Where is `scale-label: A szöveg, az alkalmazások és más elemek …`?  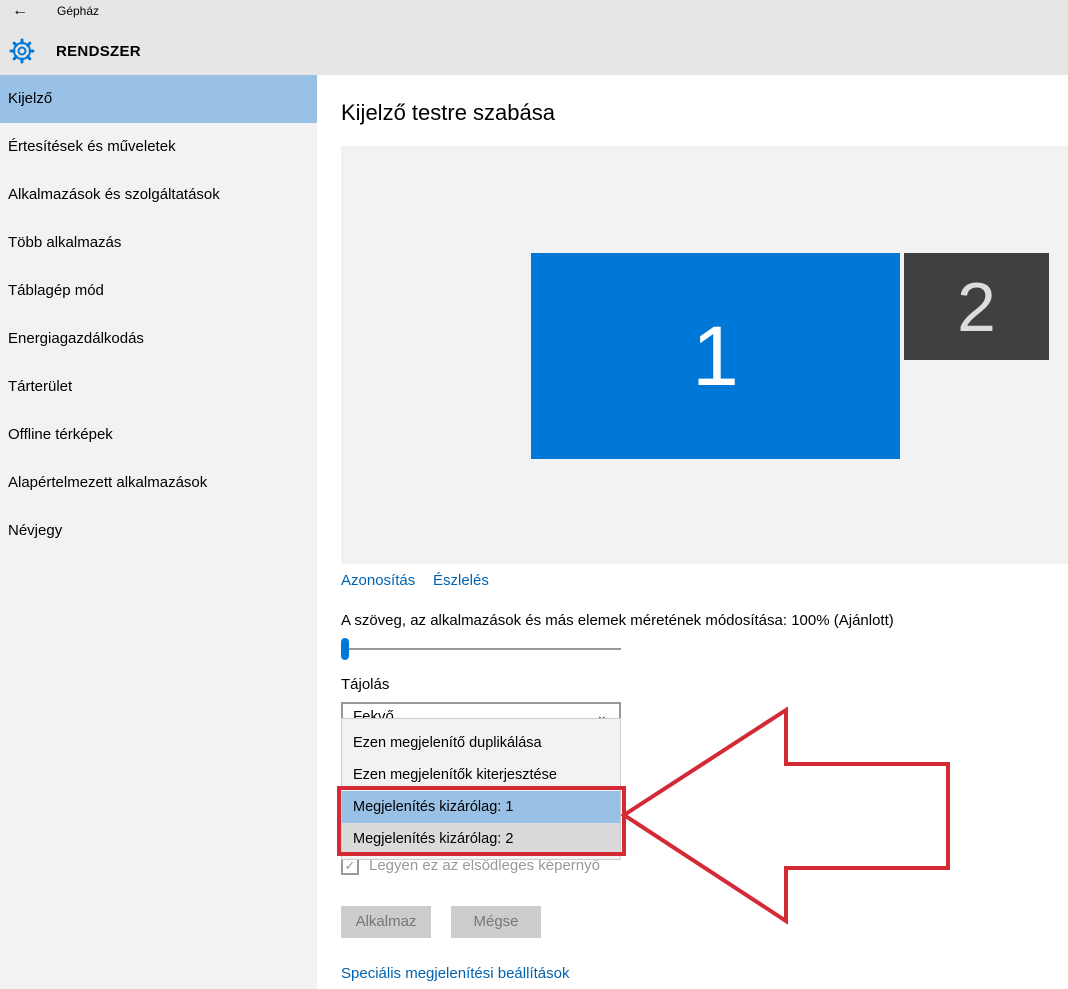 scale-label: A szöveg, az alkalmazások és más elemek … is located at coordinates (617, 620).